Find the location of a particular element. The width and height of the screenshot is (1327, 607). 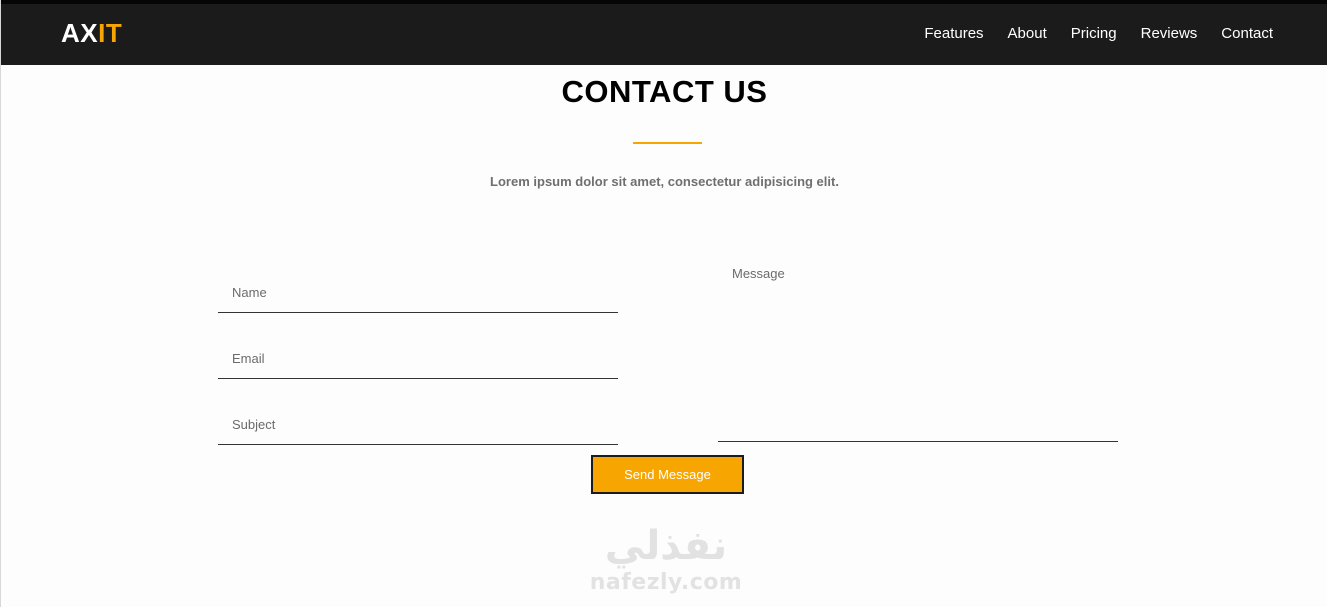

send-message-button: Send Message is located at coordinates (667, 474).